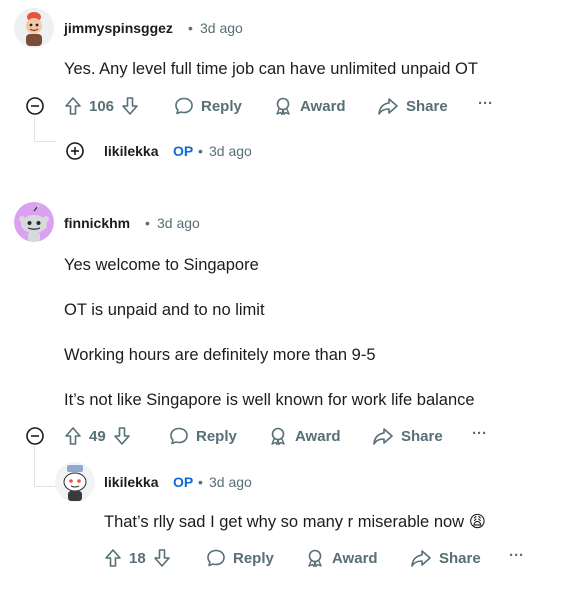 This screenshot has width=573, height=589. What do you see at coordinates (97, 223) in the screenshot?
I see `comment-author: finnickhm` at bounding box center [97, 223].